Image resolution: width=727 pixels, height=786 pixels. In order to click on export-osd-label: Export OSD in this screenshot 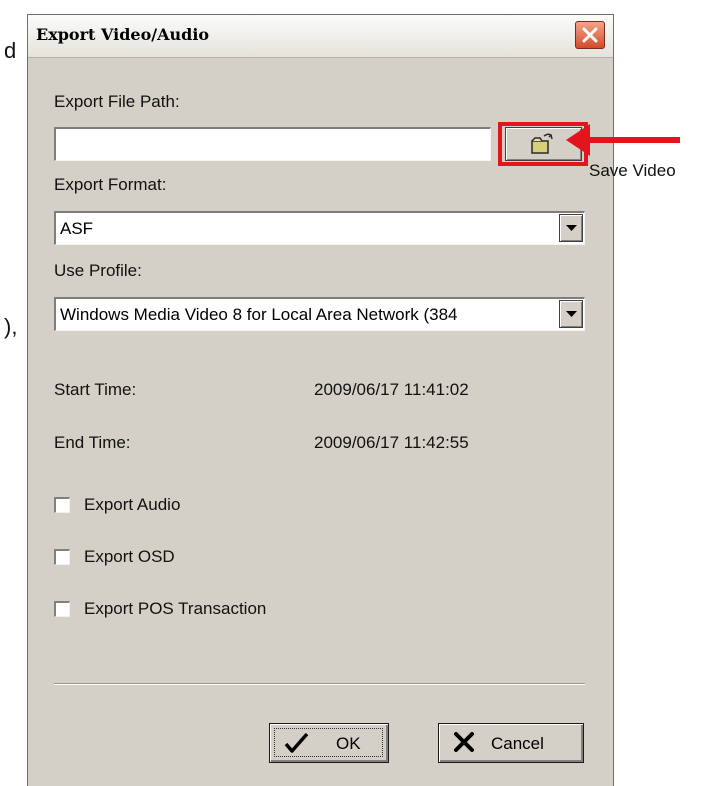, I will do `click(129, 557)`.